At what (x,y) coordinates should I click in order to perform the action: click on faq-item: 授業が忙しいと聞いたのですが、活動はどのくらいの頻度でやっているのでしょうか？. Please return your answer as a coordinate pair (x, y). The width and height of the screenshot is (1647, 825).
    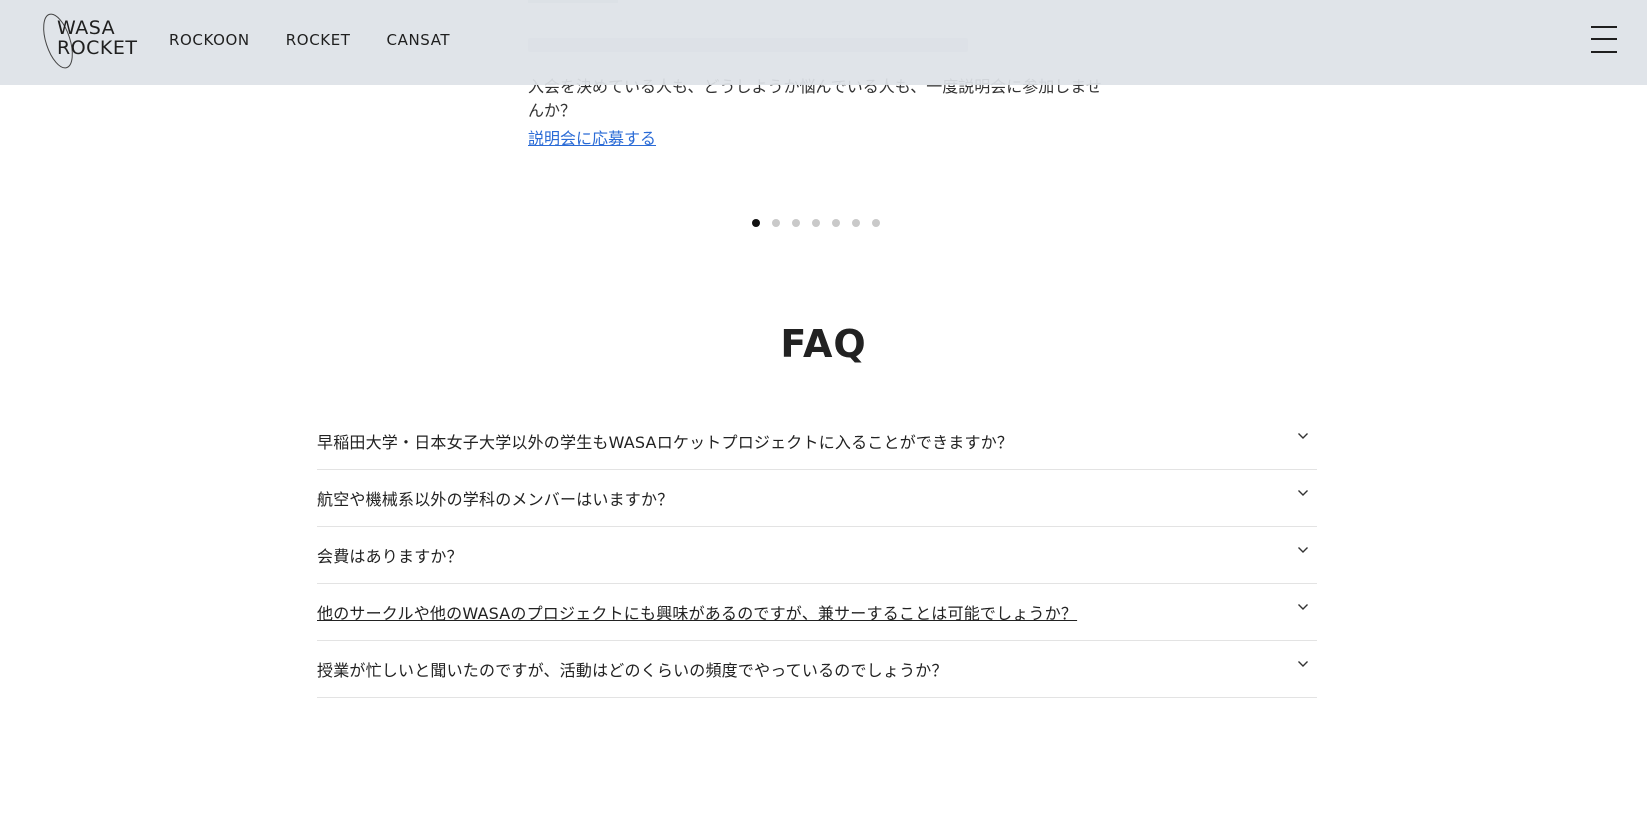
    Looking at the image, I should click on (817, 669).